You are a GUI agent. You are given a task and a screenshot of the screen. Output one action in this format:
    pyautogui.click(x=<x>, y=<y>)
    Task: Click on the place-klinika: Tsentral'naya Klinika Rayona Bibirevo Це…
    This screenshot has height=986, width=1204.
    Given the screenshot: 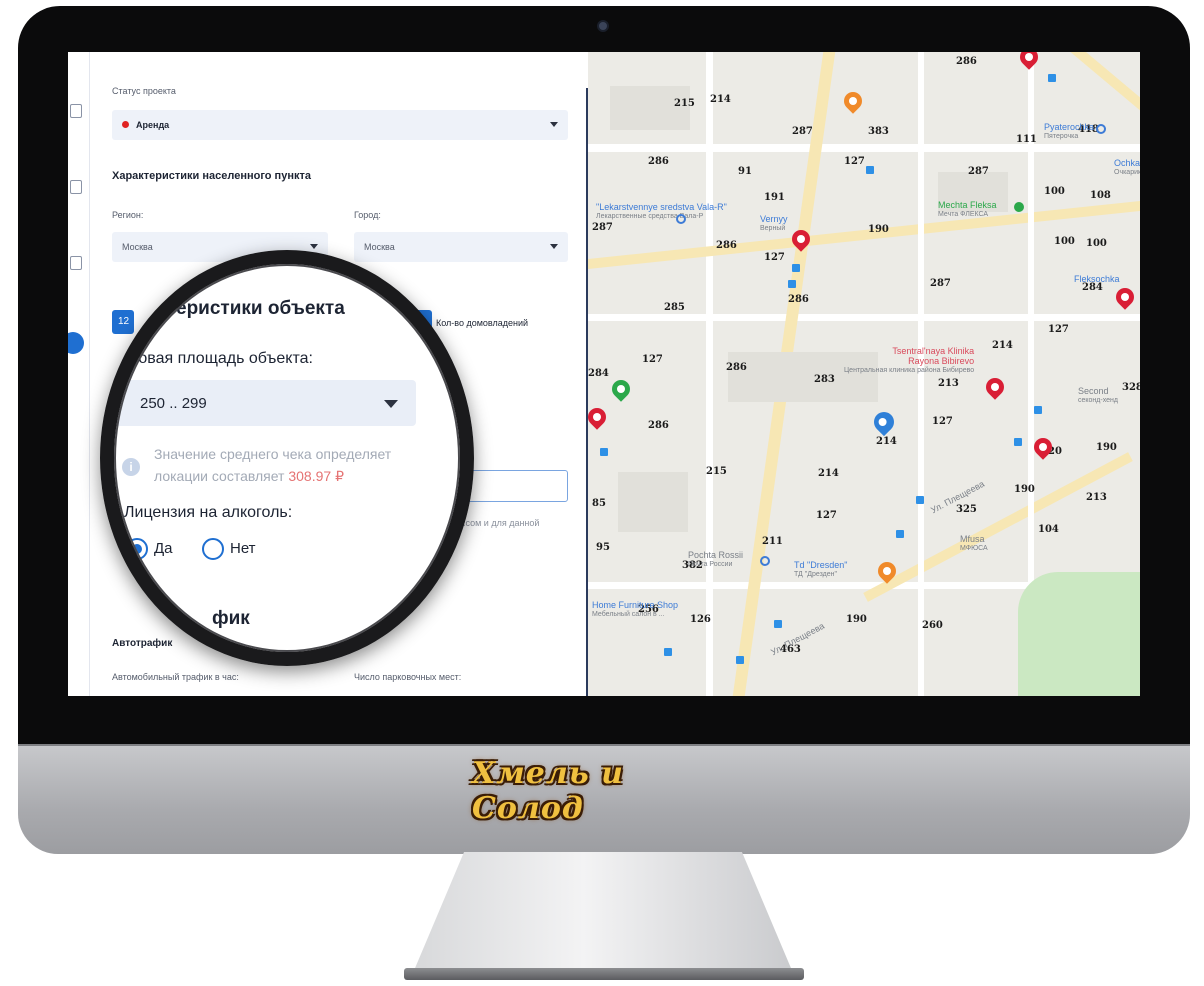 What is the action you would take?
    pyautogui.click(x=909, y=361)
    